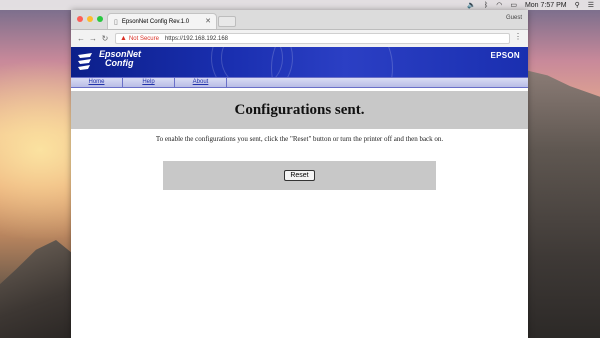  What do you see at coordinates (300, 5) in the screenshot?
I see `mac-menu-bar: 🔈 ᛒ ◠ ▭ Mon 7:57 PM ⚲ ☰` at bounding box center [300, 5].